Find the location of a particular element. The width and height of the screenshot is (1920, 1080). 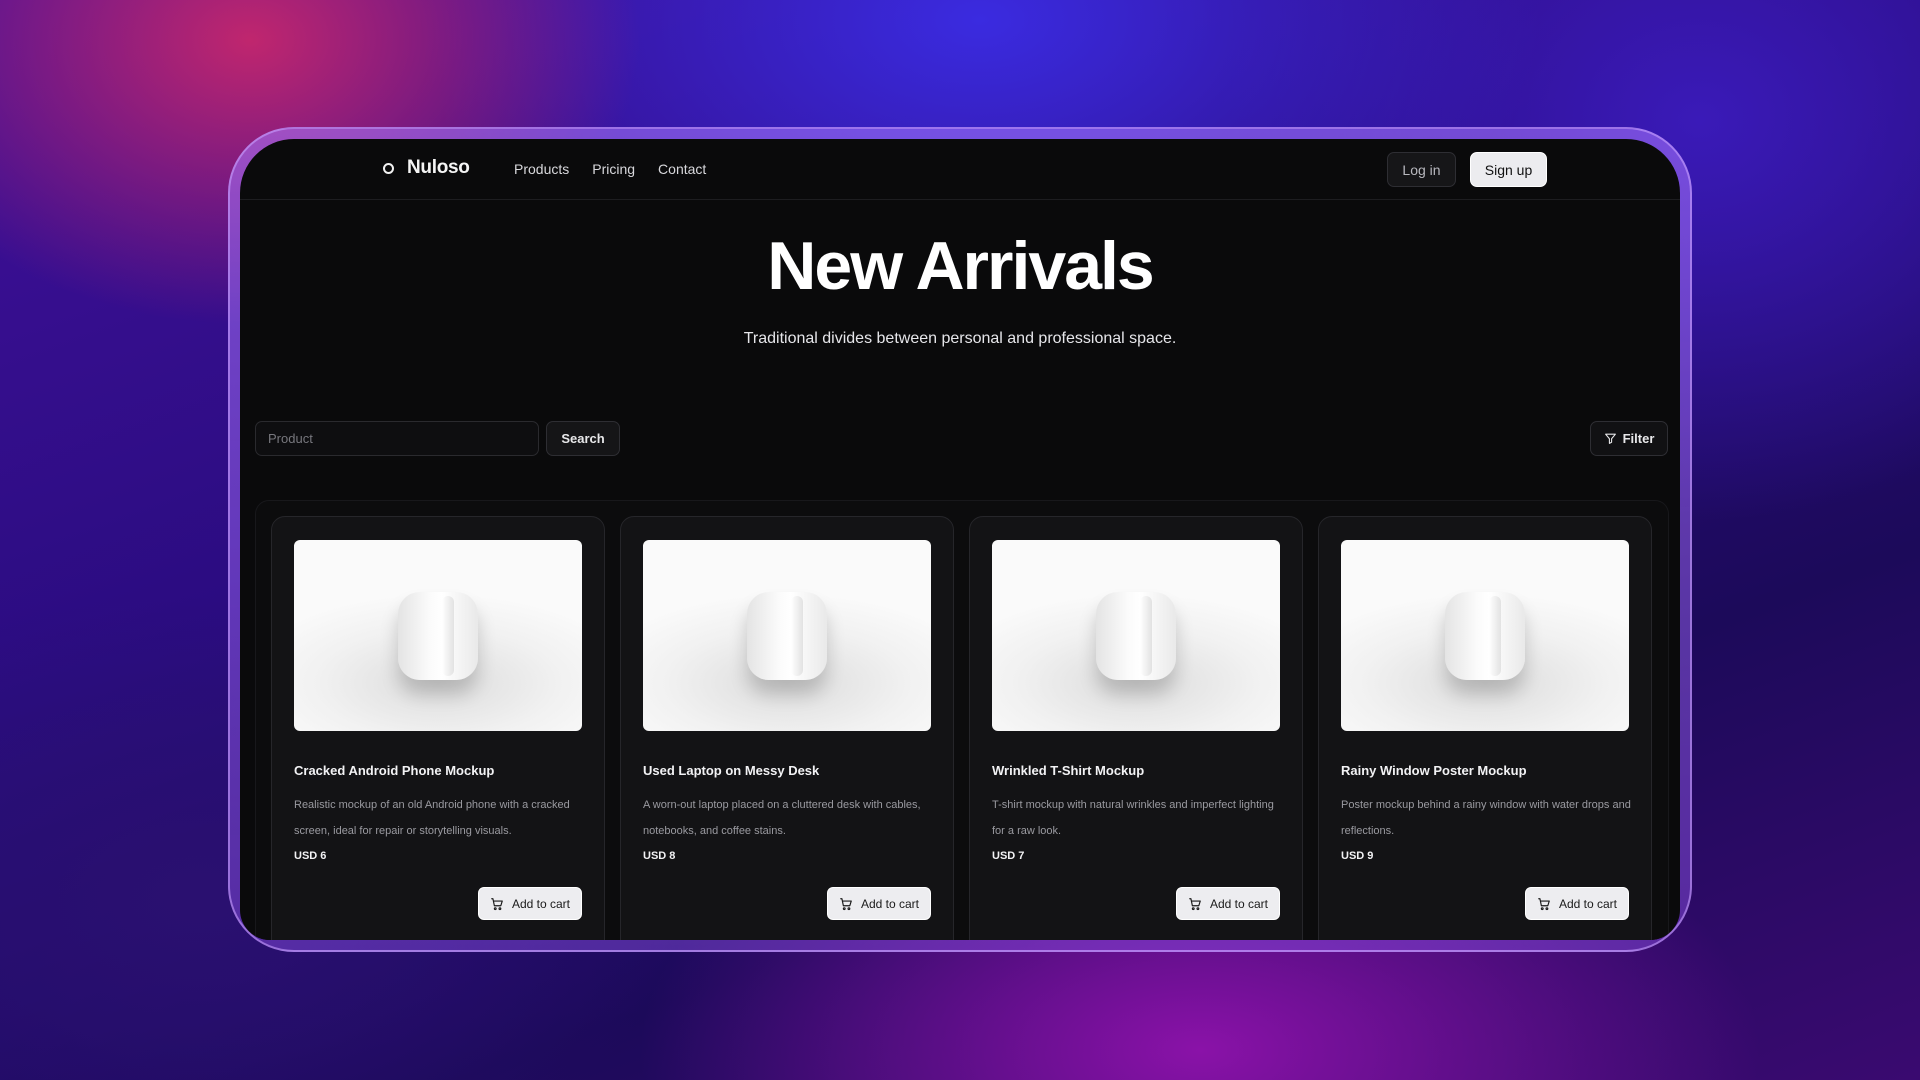

product-title: Wrinkled T-Shirt Mockup is located at coordinates (1137, 770).